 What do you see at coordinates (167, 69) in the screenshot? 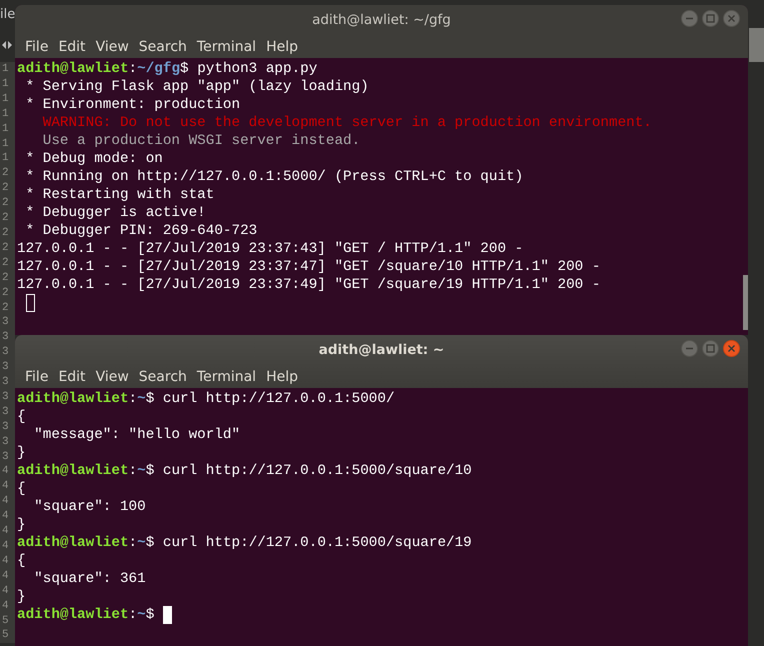
I see `prompt-line: adith@lawliet:~/gfg$ python3 app.py` at bounding box center [167, 69].